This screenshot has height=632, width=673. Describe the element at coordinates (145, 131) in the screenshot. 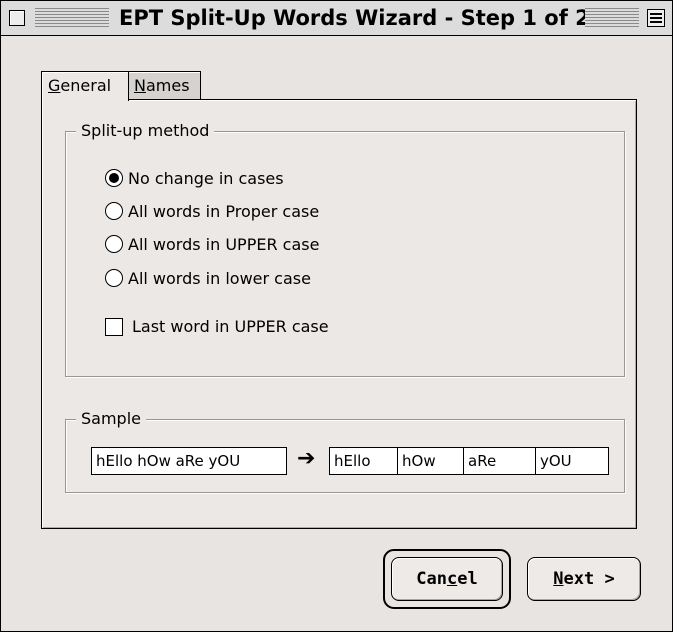

I see `split-up-method-legend: Split-up method` at that location.